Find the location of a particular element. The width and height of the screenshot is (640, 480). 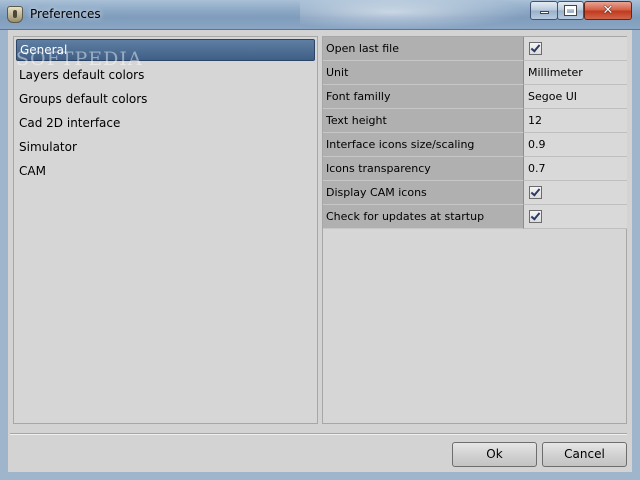

divider is located at coordinates (318, 434).